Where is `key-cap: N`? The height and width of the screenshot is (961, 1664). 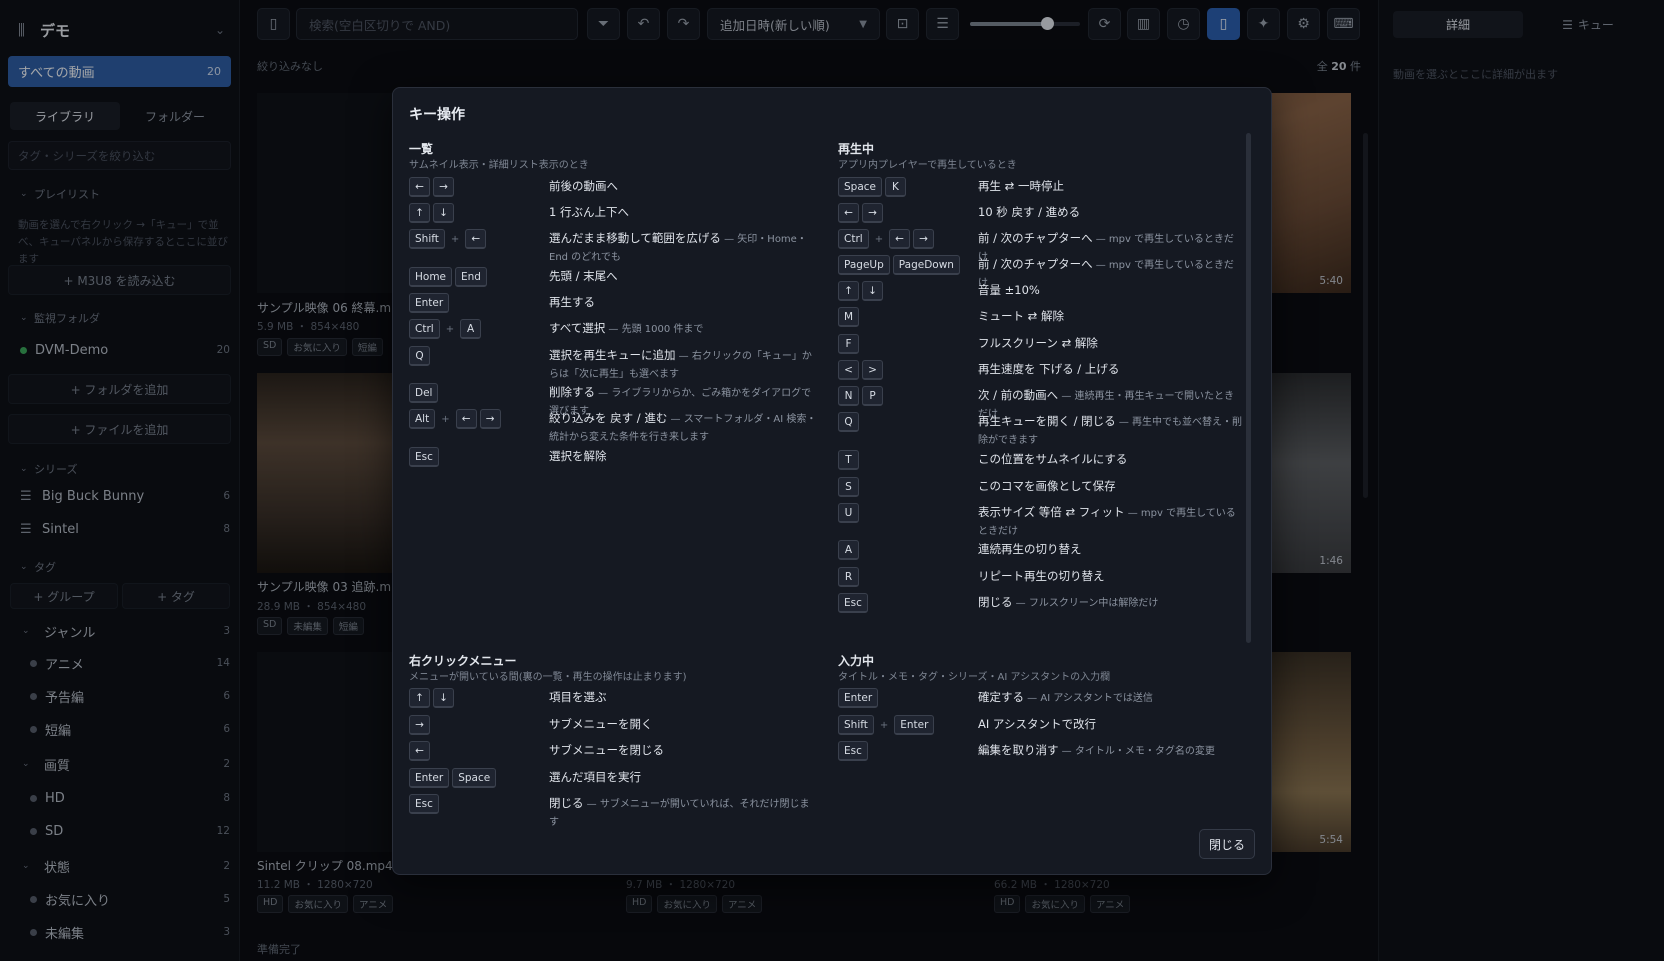 key-cap: N is located at coordinates (848, 396).